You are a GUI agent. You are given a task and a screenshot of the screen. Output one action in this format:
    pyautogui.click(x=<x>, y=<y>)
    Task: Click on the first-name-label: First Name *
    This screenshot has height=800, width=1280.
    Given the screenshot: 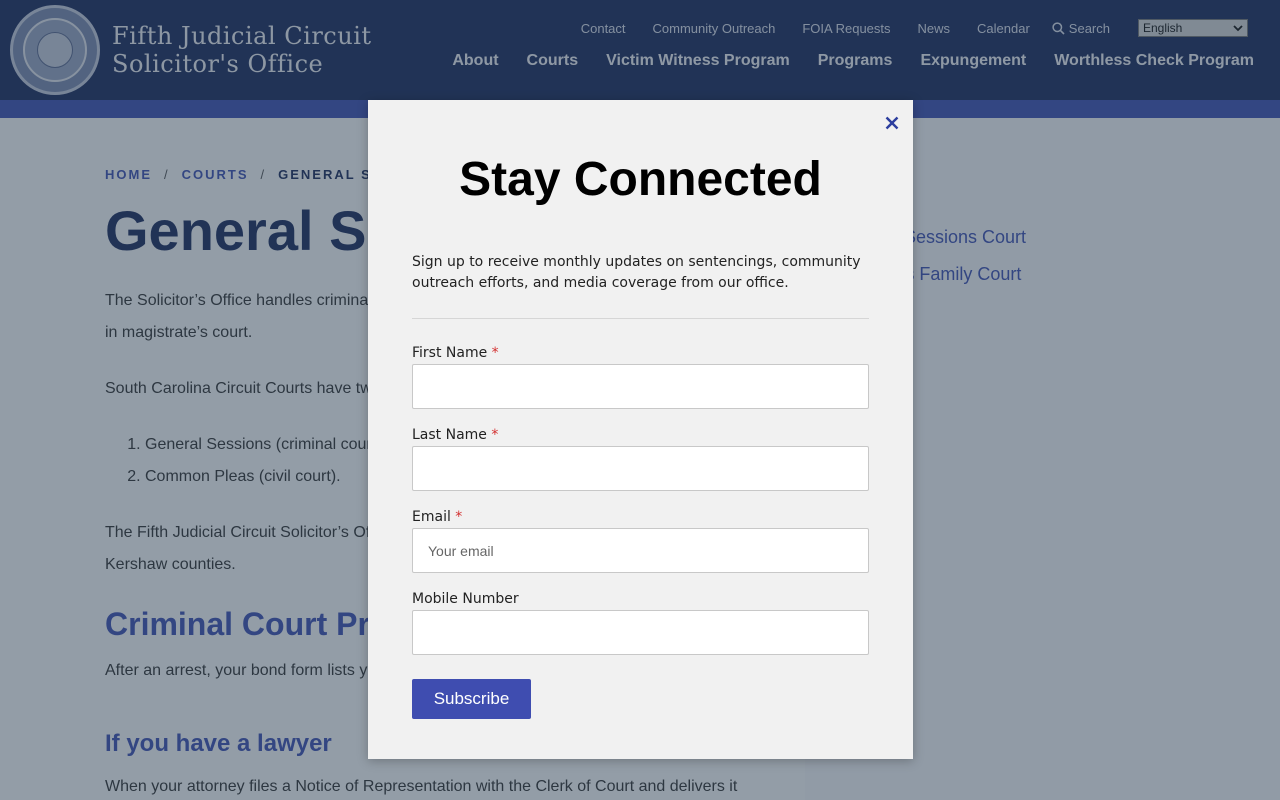 What is the action you would take?
    pyautogui.click(x=455, y=353)
    